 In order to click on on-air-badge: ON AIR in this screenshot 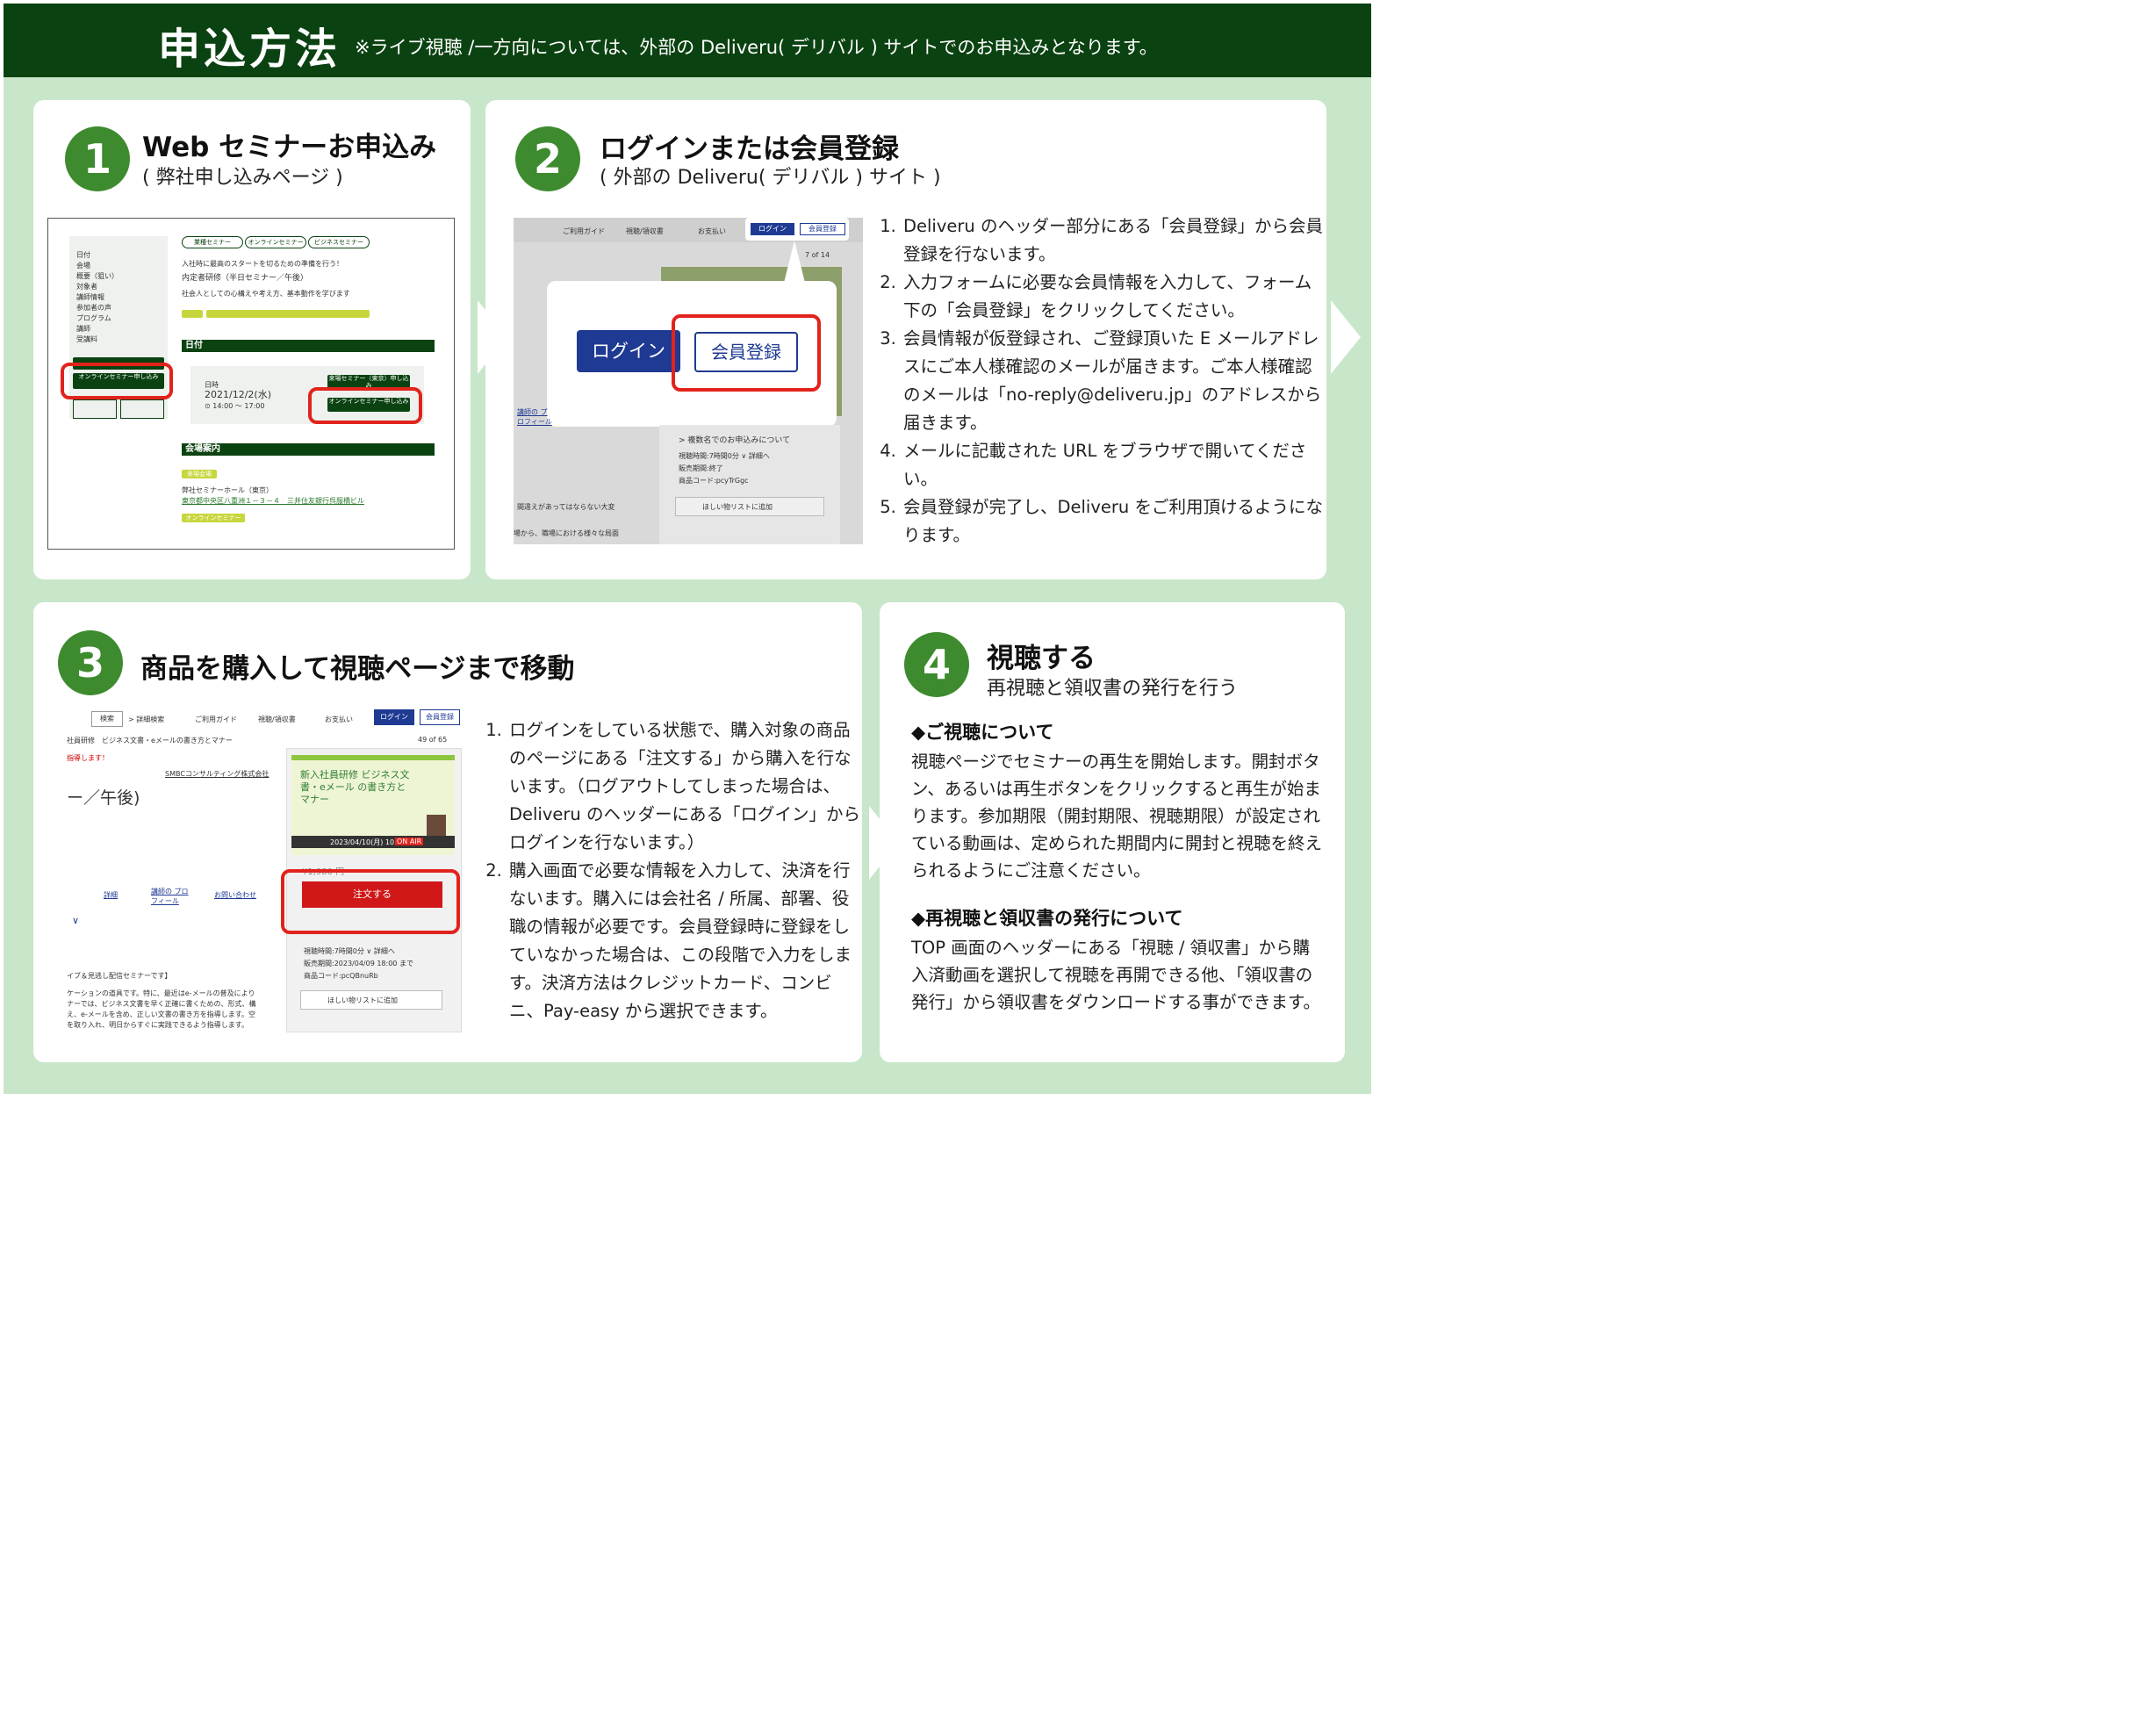, I will do `click(410, 841)`.